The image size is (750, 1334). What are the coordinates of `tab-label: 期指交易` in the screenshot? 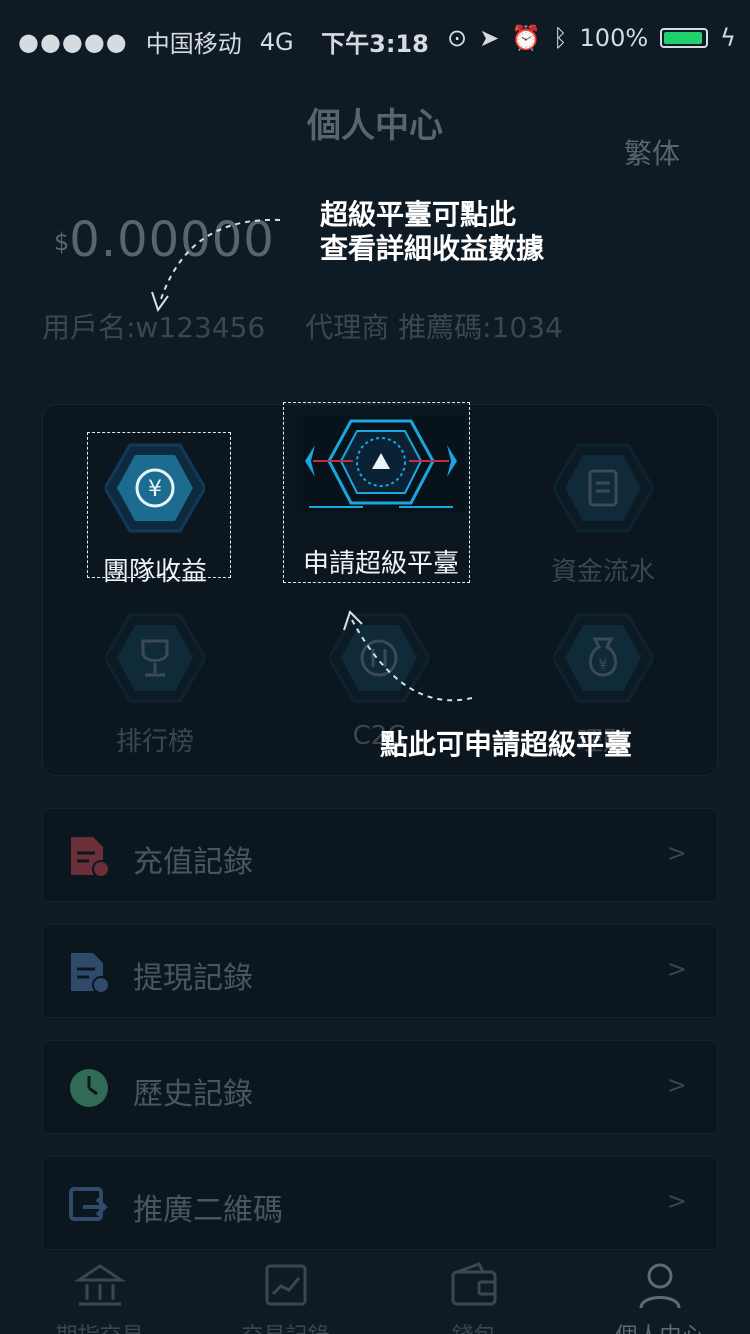 It's located at (99, 1326).